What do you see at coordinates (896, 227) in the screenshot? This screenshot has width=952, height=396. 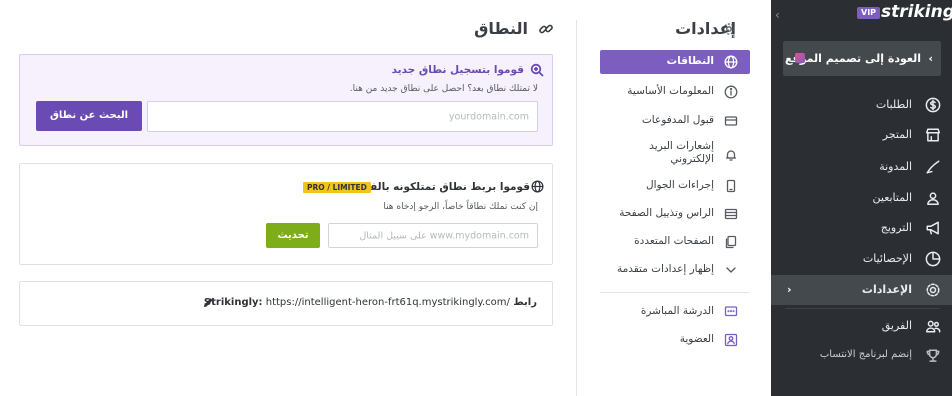 I see `sidebar-item-label: الترويج` at bounding box center [896, 227].